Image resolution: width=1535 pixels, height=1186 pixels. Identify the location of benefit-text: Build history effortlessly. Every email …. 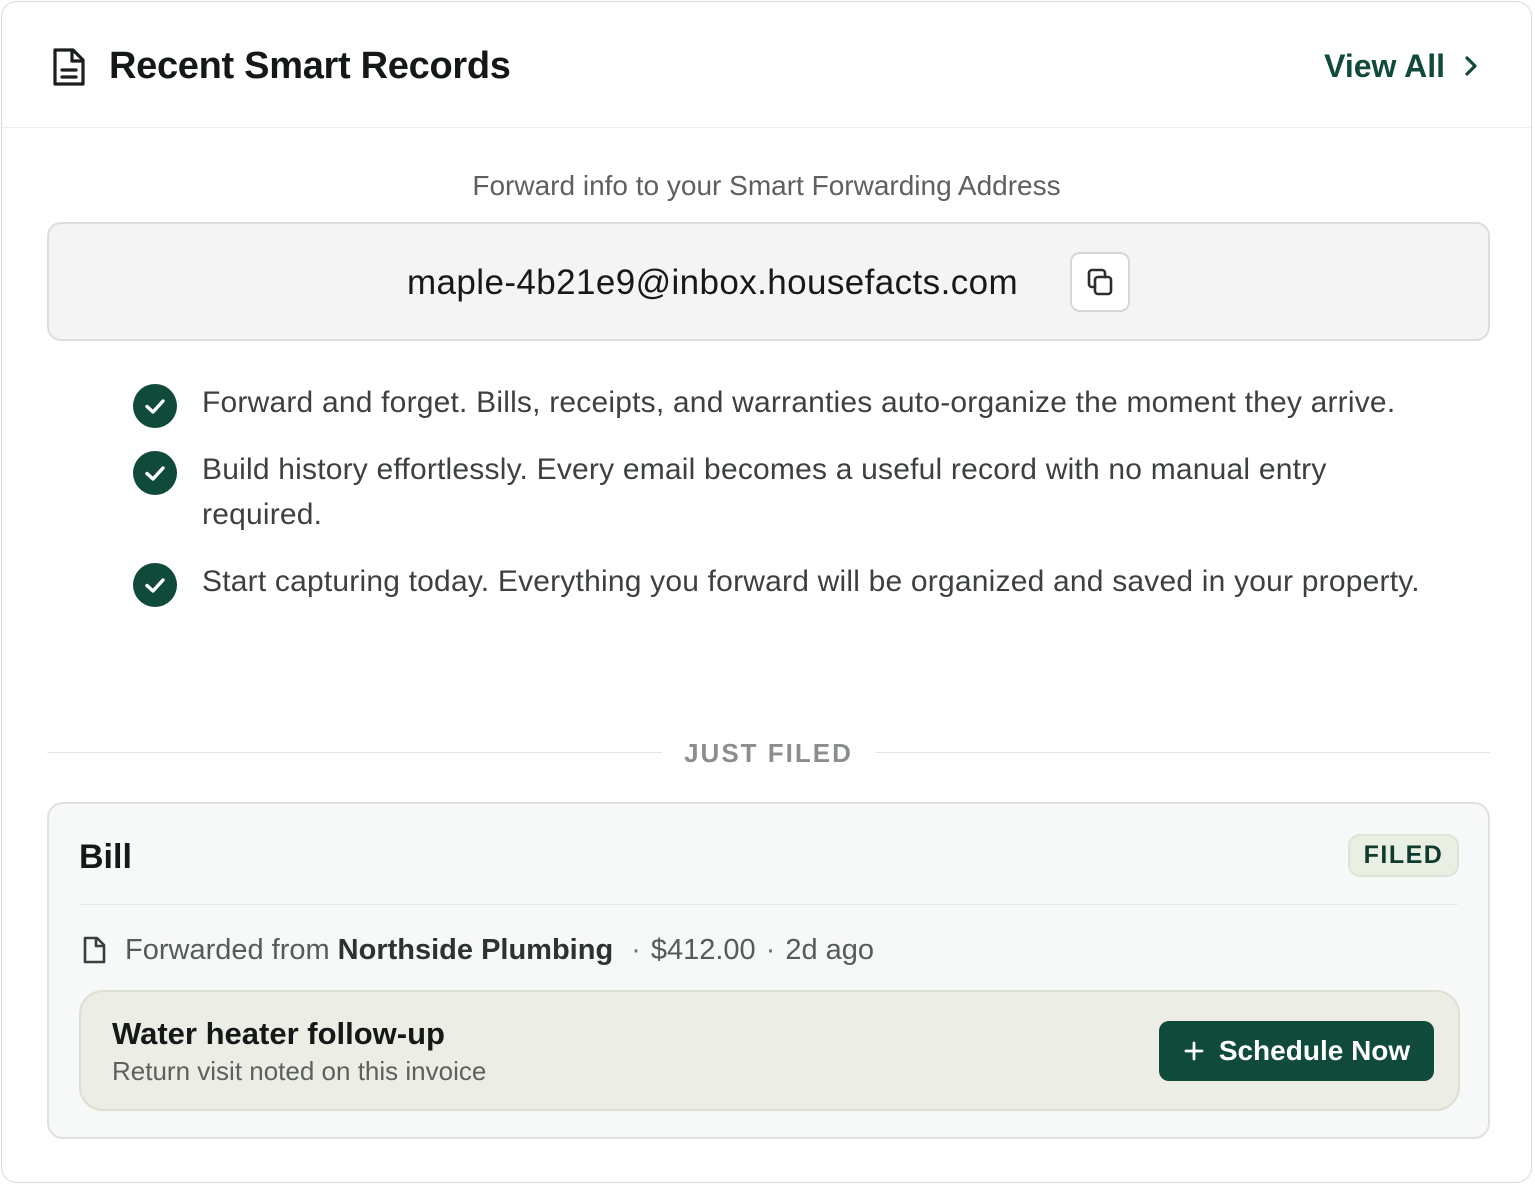
(764, 492).